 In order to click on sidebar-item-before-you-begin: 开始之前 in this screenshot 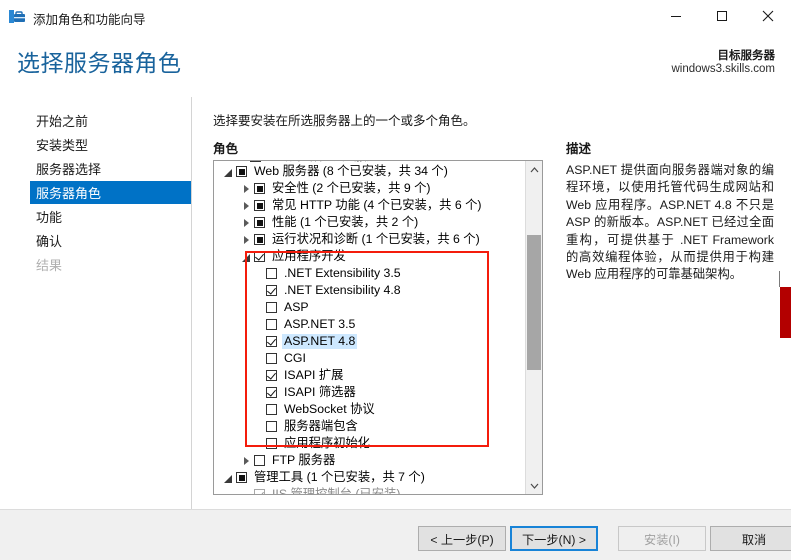, I will do `click(110, 120)`.